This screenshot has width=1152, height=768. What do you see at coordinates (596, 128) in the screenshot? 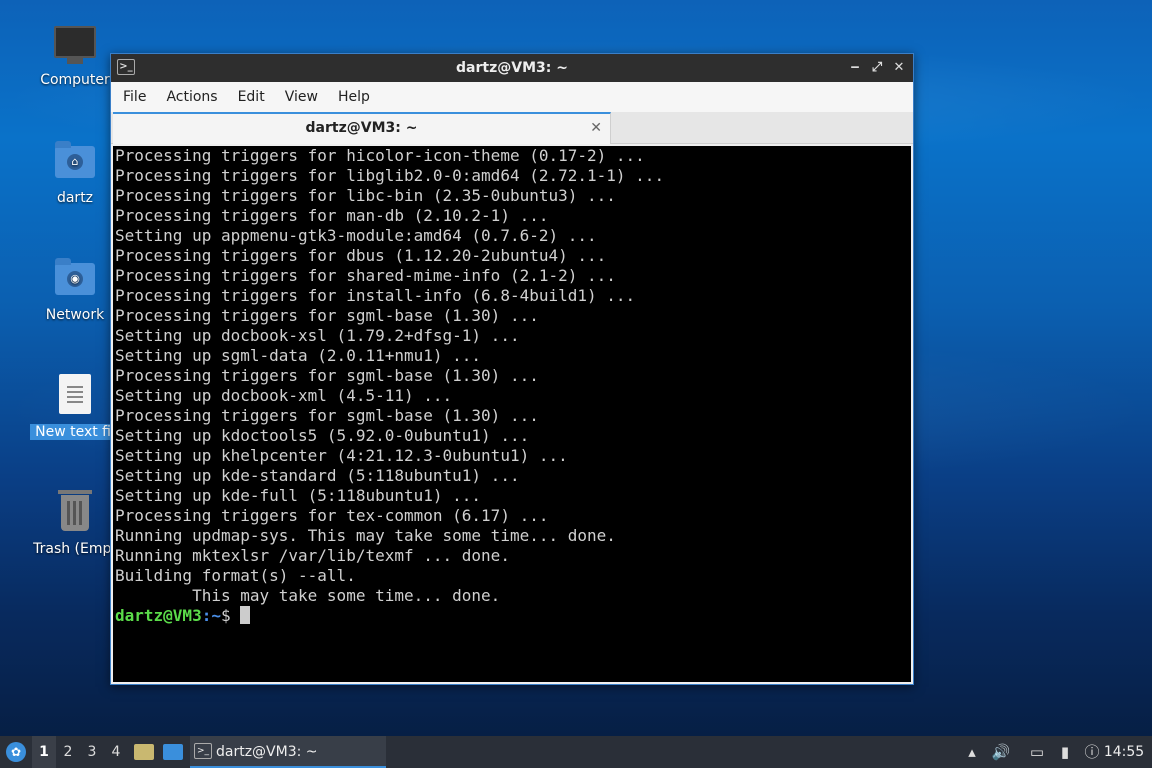
I see `tab-close-icon: ✕` at bounding box center [596, 128].